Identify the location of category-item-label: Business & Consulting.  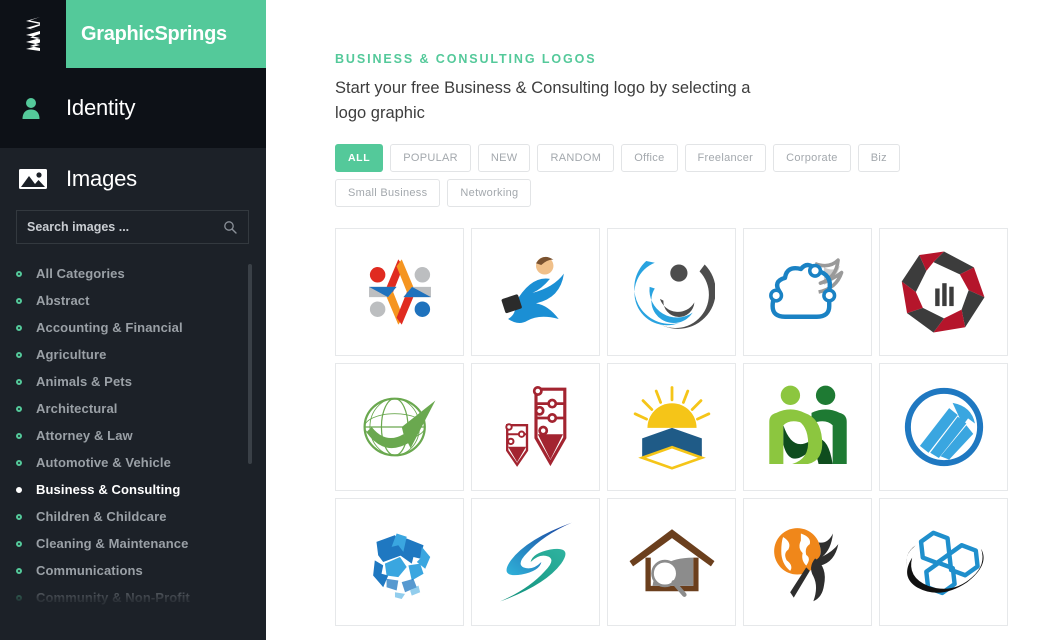
(108, 489).